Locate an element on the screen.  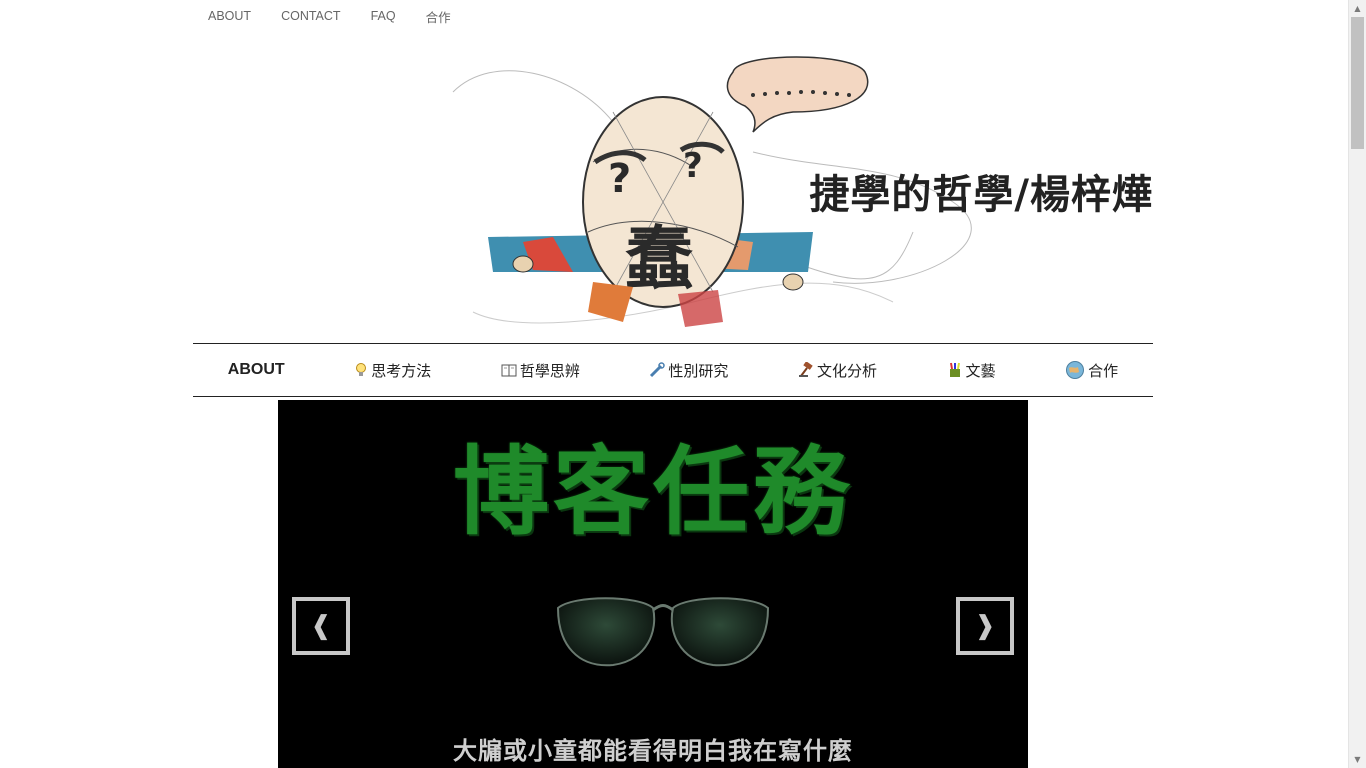
globe-icon is located at coordinates (1075, 370).